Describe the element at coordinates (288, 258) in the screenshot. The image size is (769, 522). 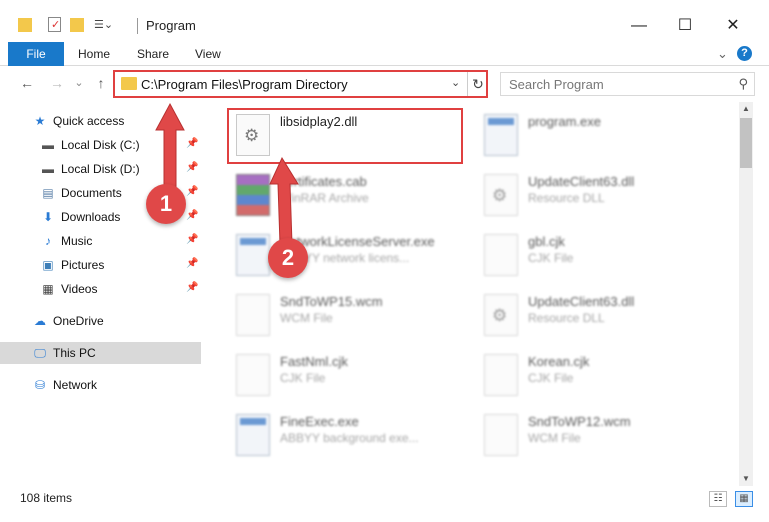
I see `step-badge-2: 2` at that location.